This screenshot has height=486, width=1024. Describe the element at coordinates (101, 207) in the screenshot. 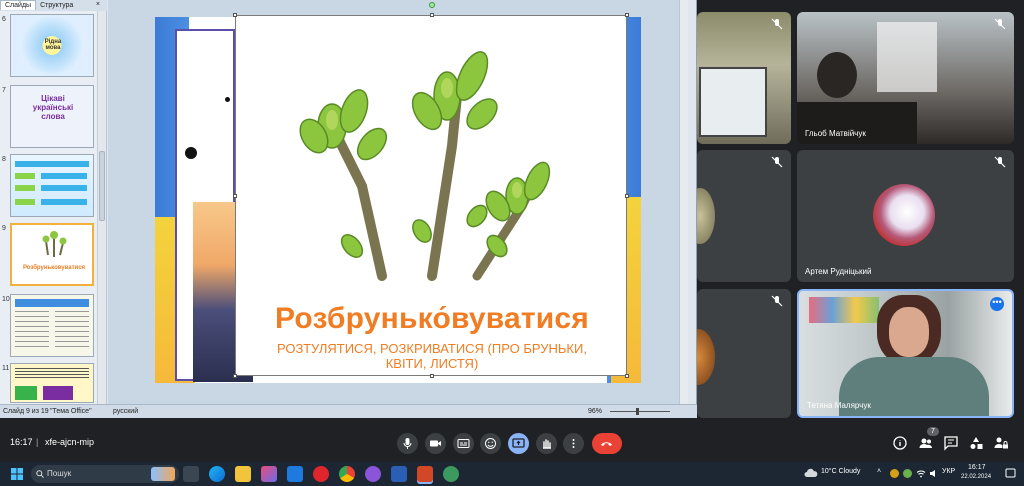

I see `thumbnail-scrollbar` at that location.